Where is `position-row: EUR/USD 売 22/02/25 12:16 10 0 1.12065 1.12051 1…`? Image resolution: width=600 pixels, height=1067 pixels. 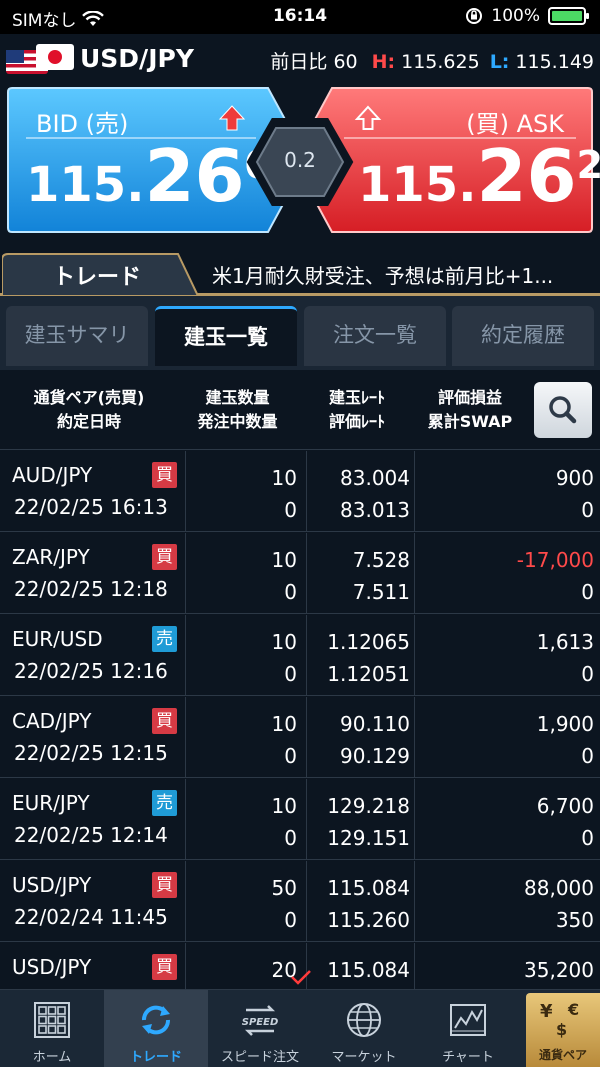 position-row: EUR/USD 売 22/02/25 12:16 10 0 1.12065 1.12051 1… is located at coordinates (300, 655).